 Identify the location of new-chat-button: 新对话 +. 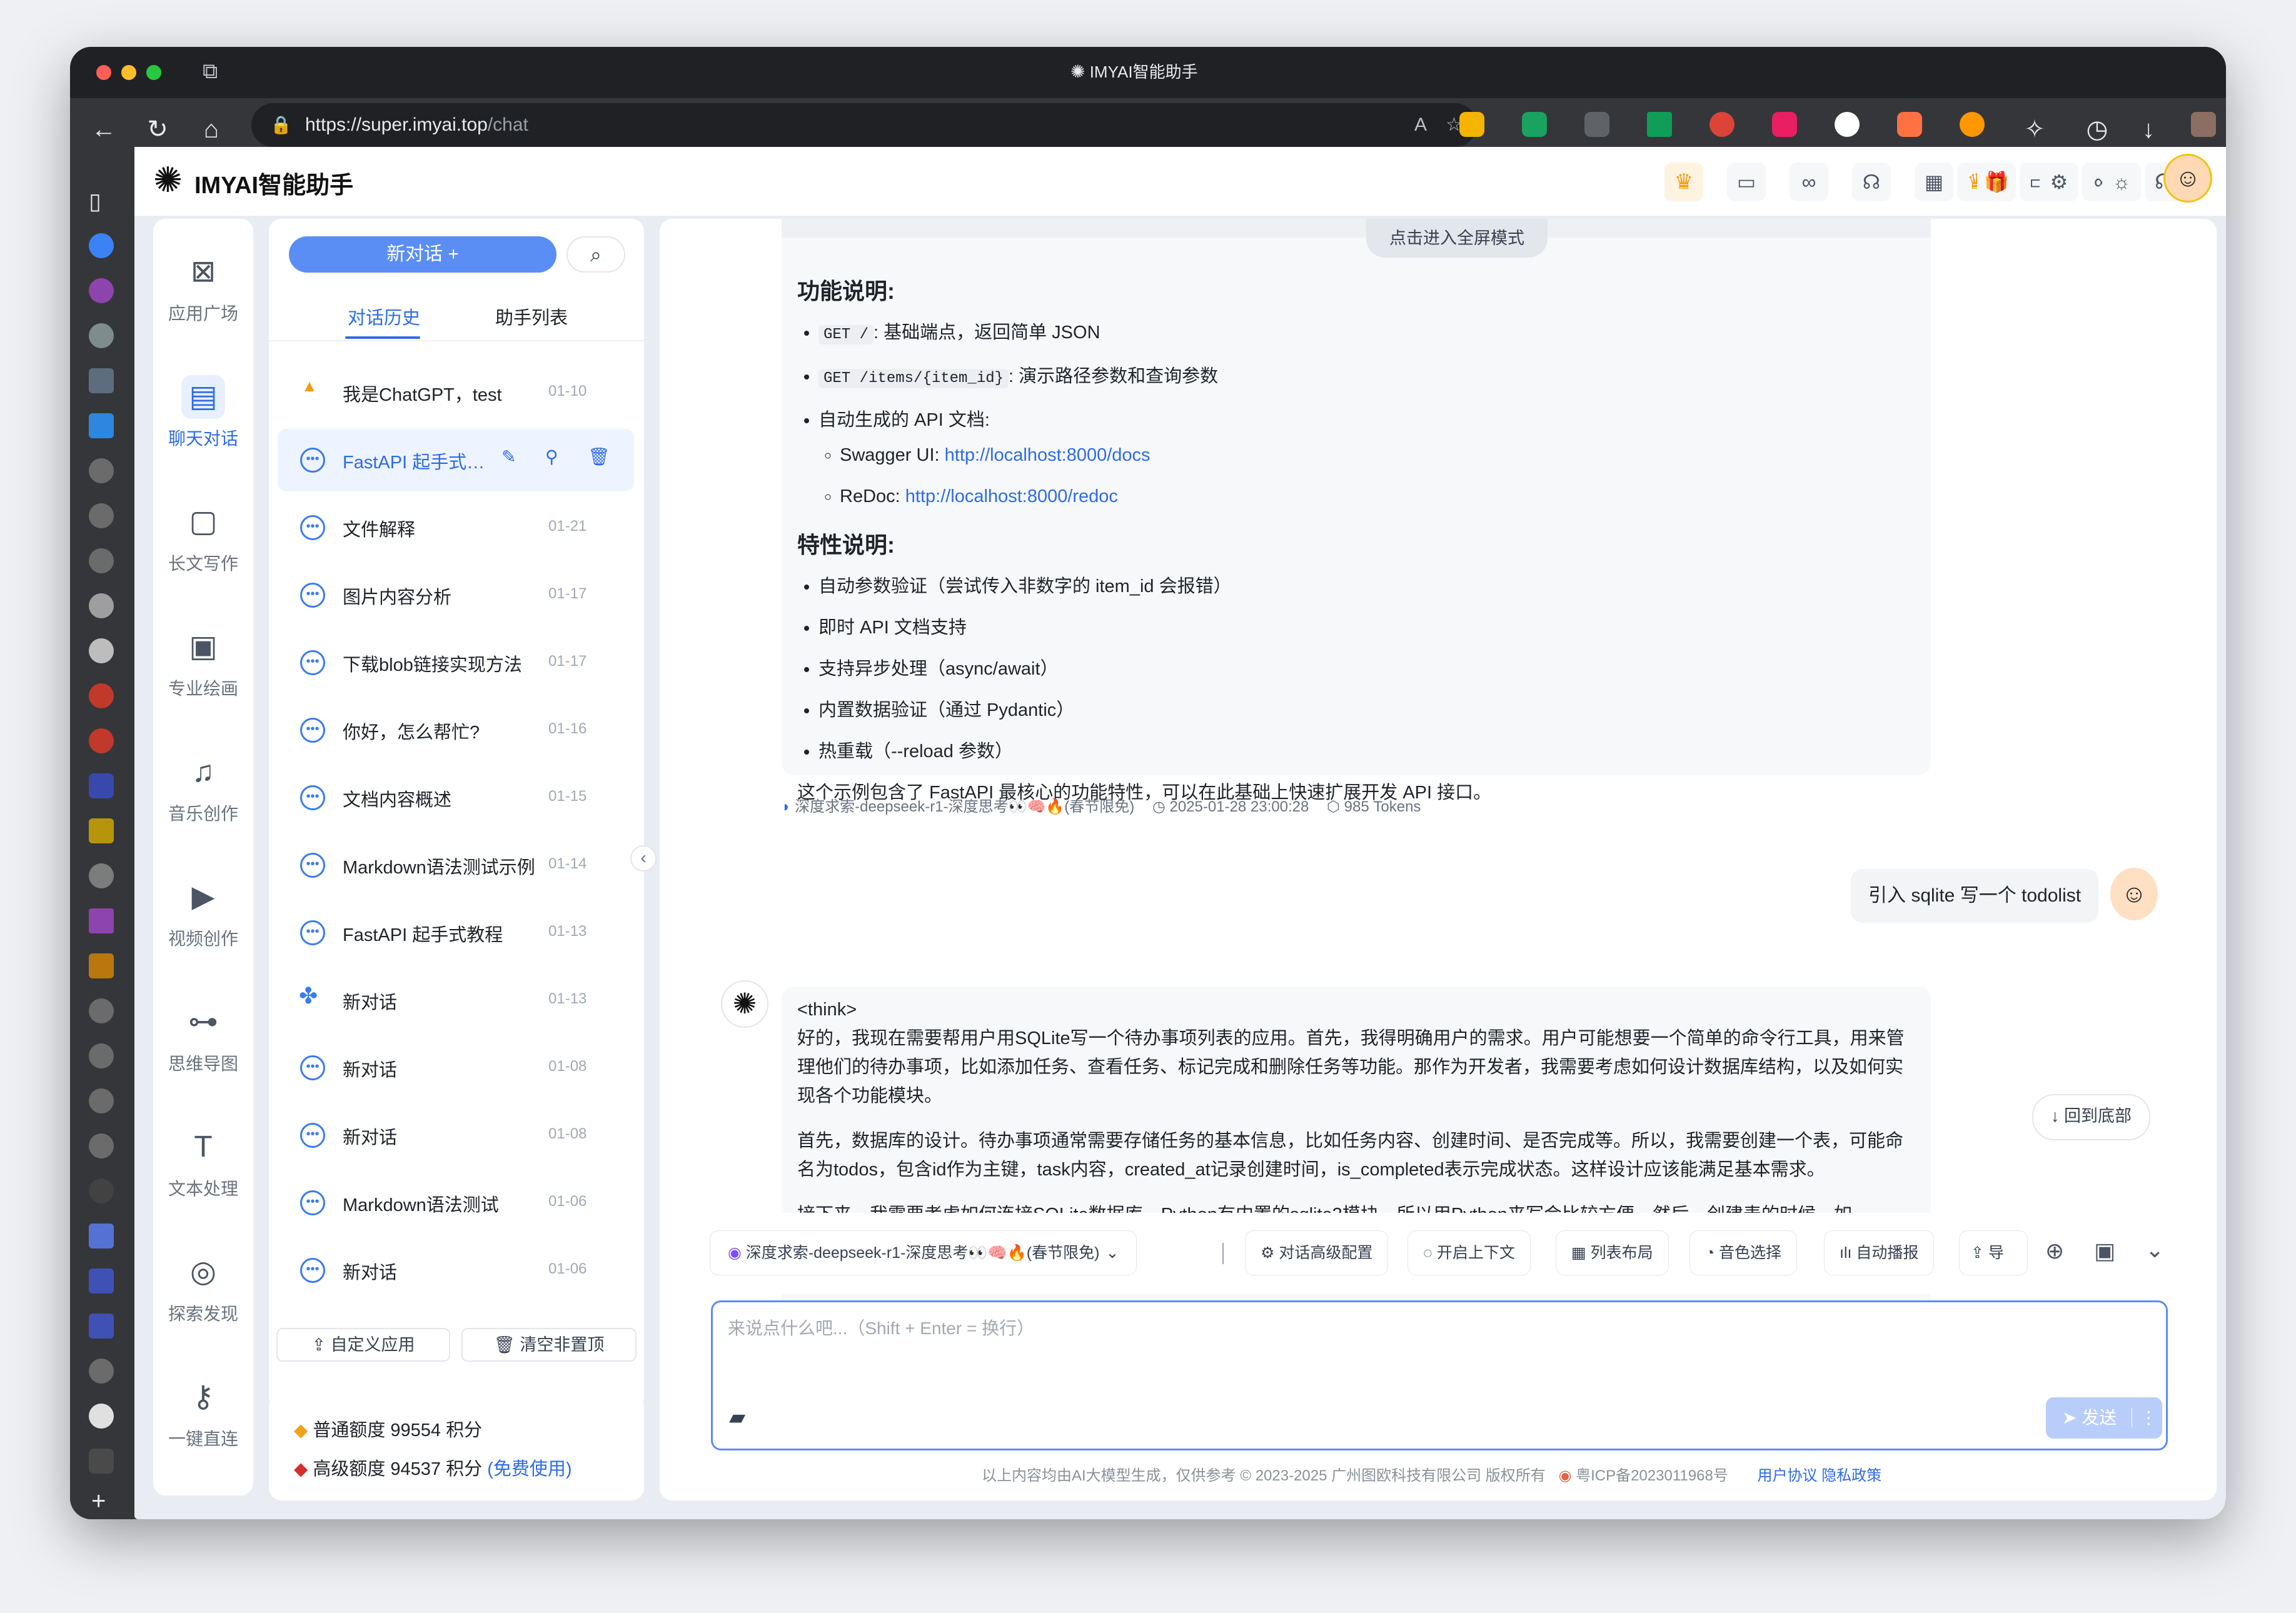
(422, 255).